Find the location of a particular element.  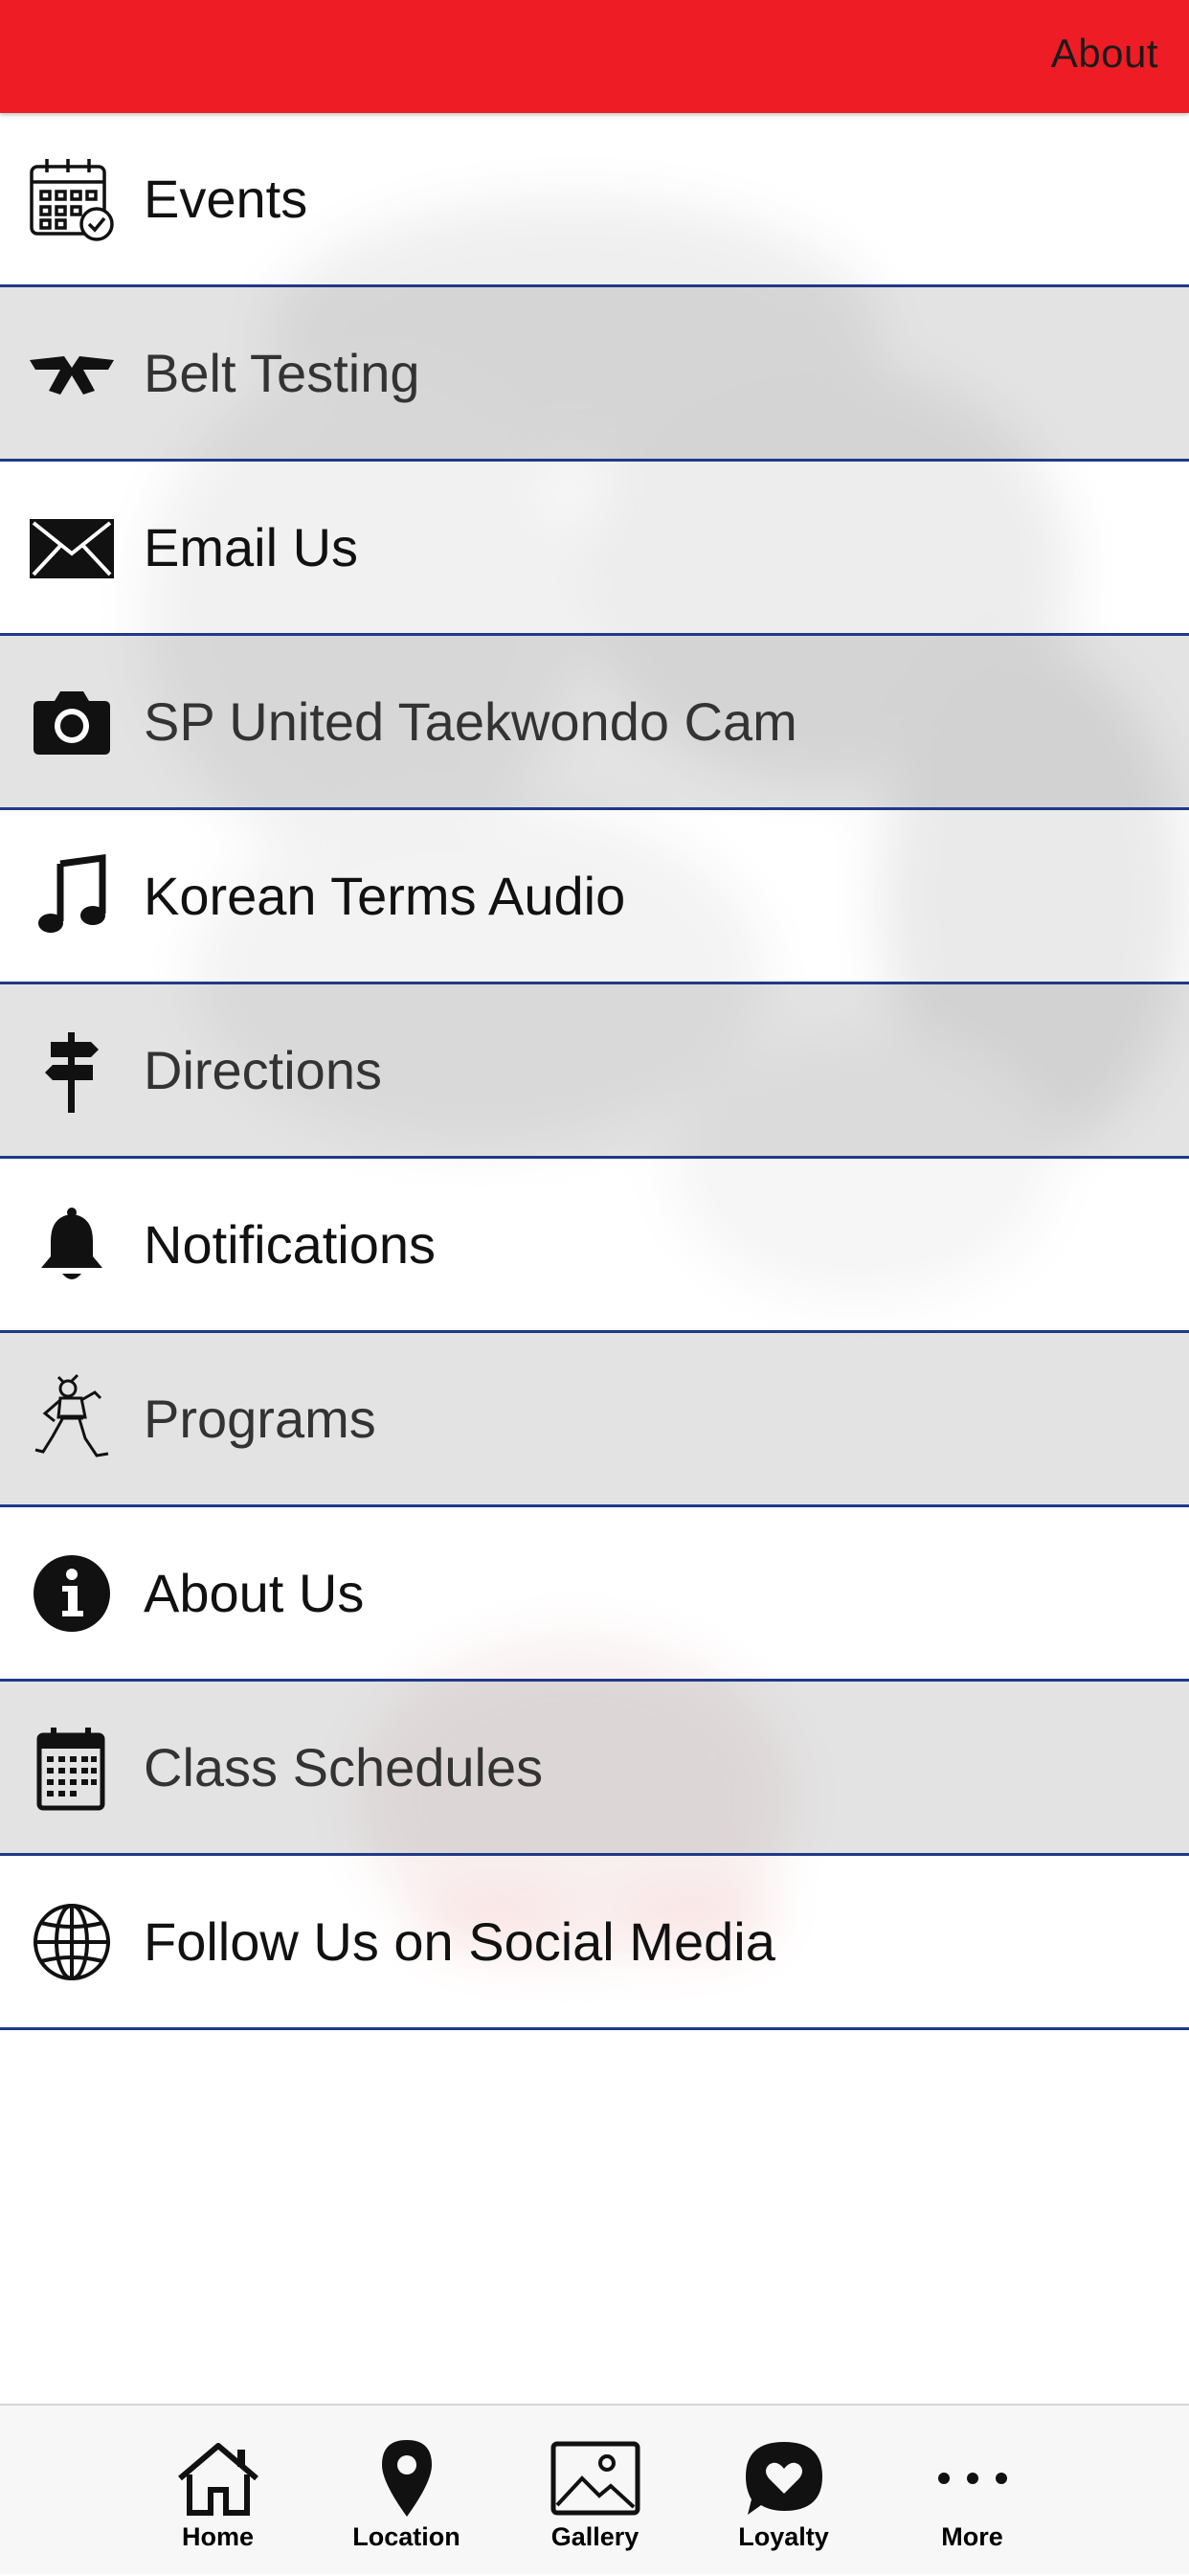

menu-item-events: Events is located at coordinates (594, 200).